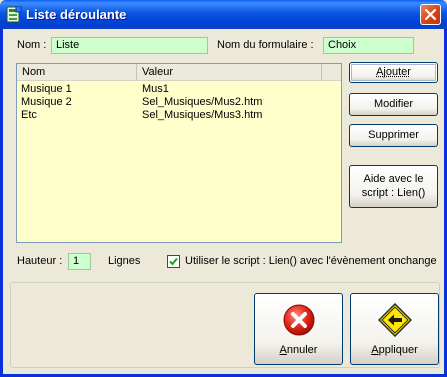 This screenshot has height=377, width=447. What do you see at coordinates (398, 350) in the screenshot?
I see `apply-label-rest: ppliquer` at bounding box center [398, 350].